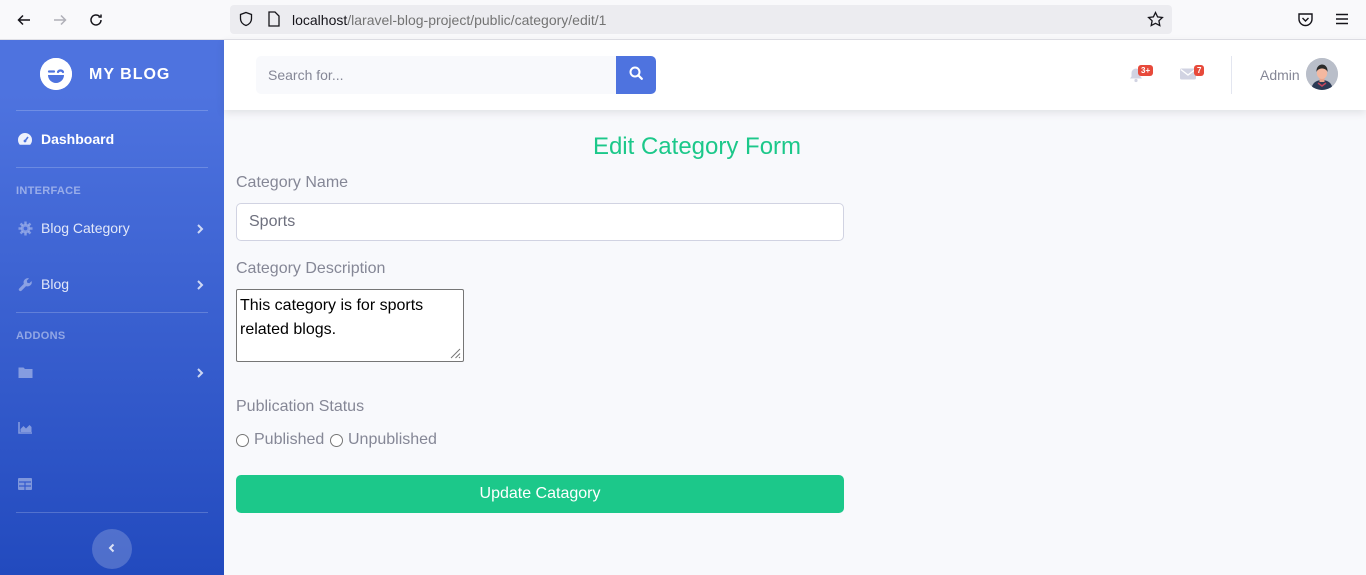  Describe the element at coordinates (292, 182) in the screenshot. I see `category-name-label: Category Name` at that location.